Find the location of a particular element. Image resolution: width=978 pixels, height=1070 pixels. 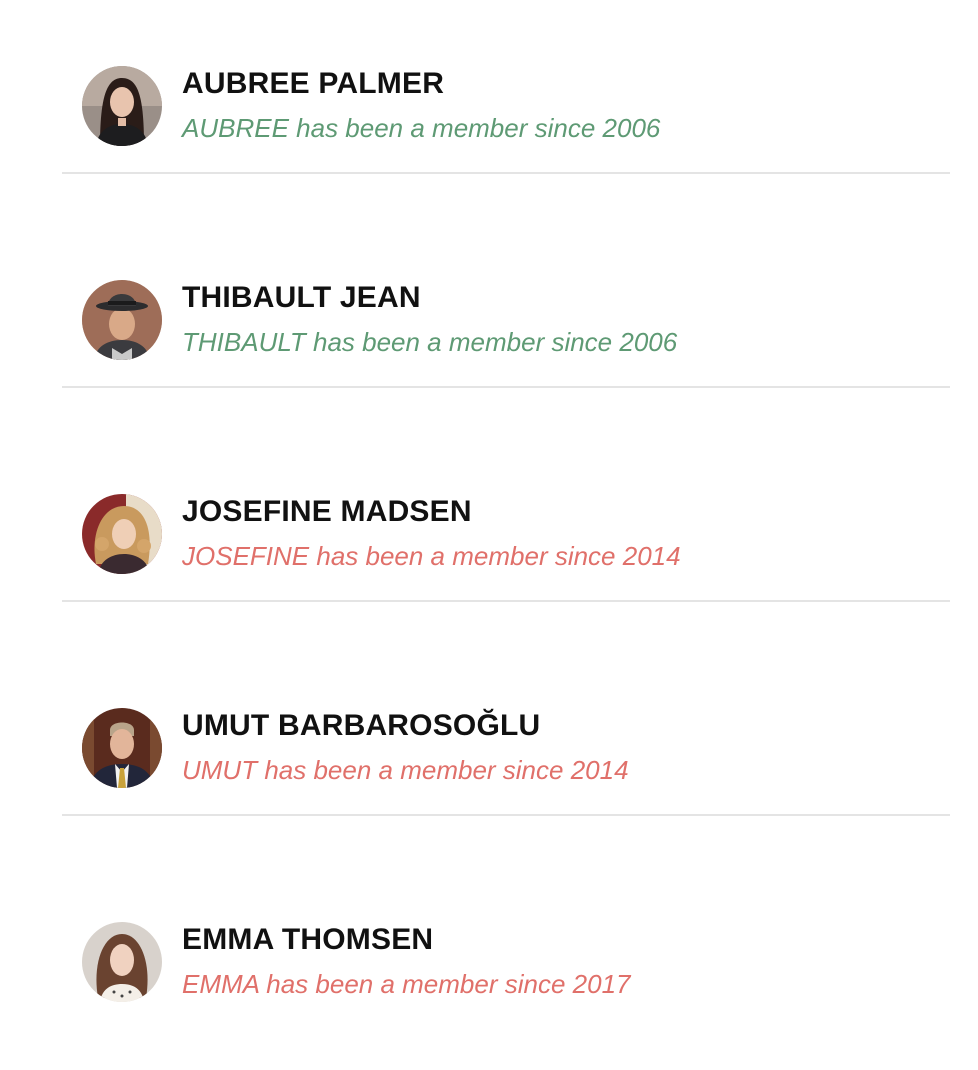

member-since-text: THIBAULT has been a member since 2006 is located at coordinates (430, 342).